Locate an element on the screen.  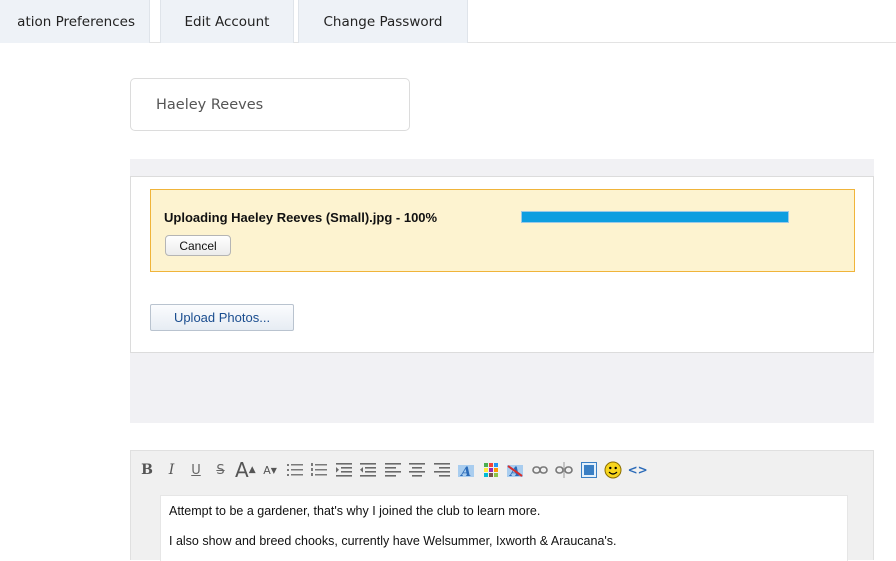
background-color-icon is located at coordinates (491, 470).